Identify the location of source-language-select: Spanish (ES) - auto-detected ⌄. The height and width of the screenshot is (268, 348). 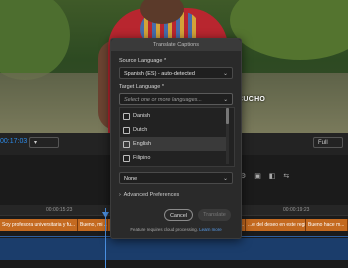
(176, 73).